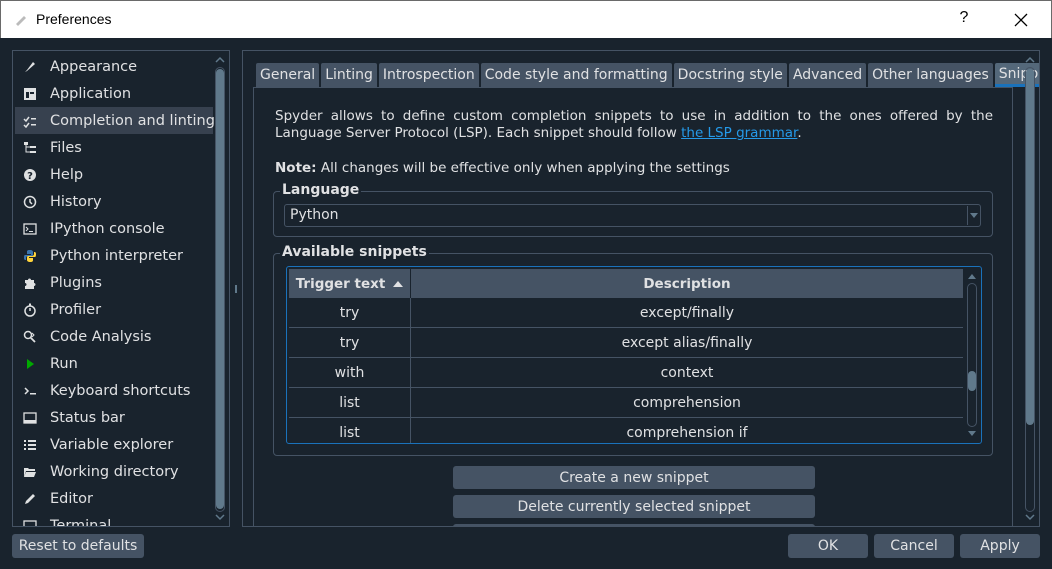  I want to click on sidebar-item-keyboard-shortcuts: Keyboard shortcuts, so click(114, 390).